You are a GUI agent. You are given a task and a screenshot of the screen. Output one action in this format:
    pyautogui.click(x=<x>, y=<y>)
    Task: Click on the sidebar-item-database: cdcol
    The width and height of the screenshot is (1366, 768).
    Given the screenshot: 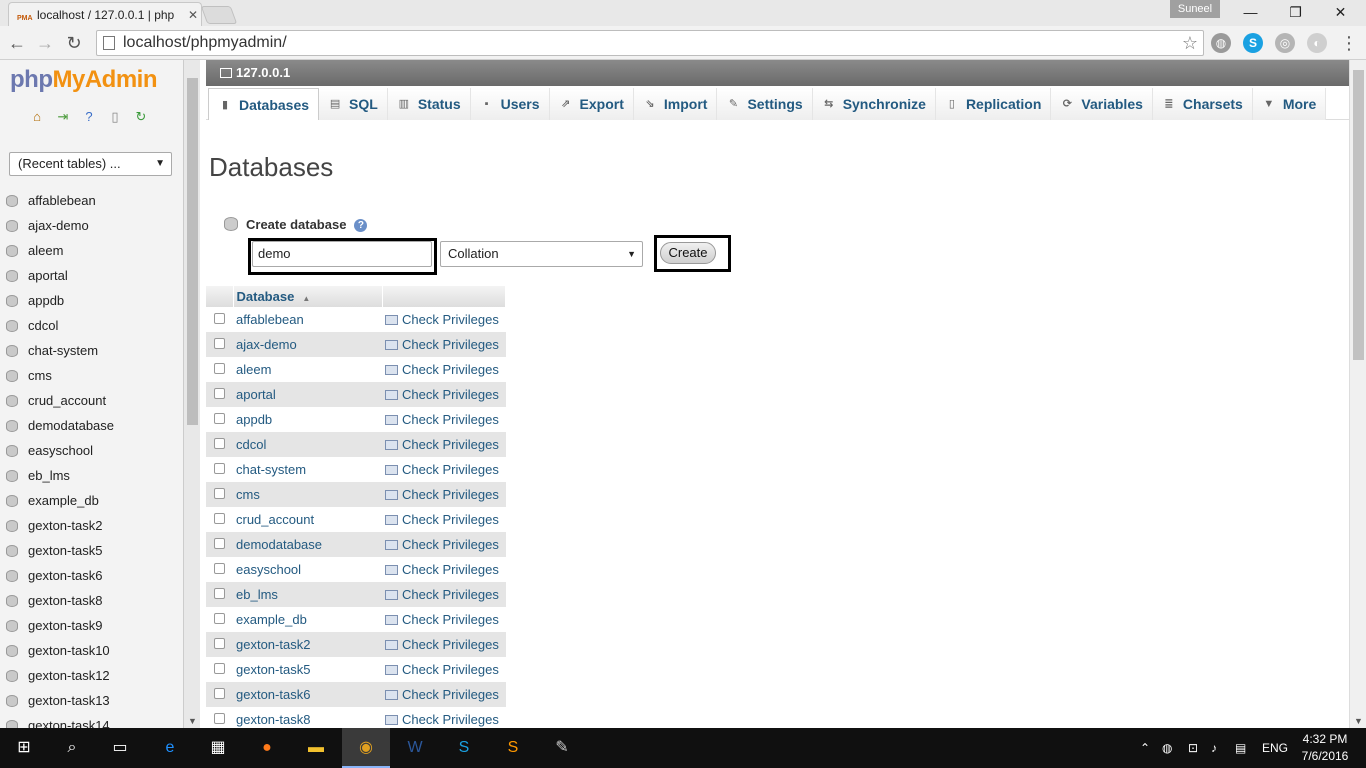 What is the action you would take?
    pyautogui.click(x=91, y=325)
    